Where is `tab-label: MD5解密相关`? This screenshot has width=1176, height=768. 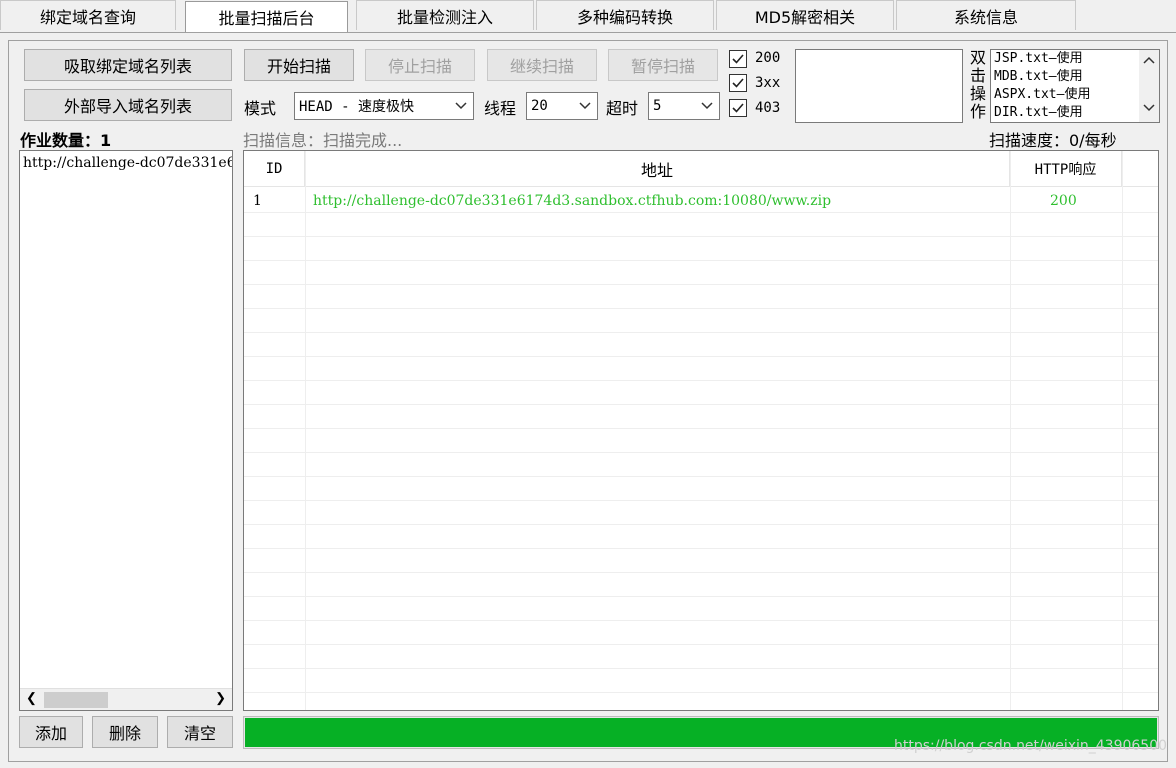
tab-label: MD5解密相关 is located at coordinates (805, 17).